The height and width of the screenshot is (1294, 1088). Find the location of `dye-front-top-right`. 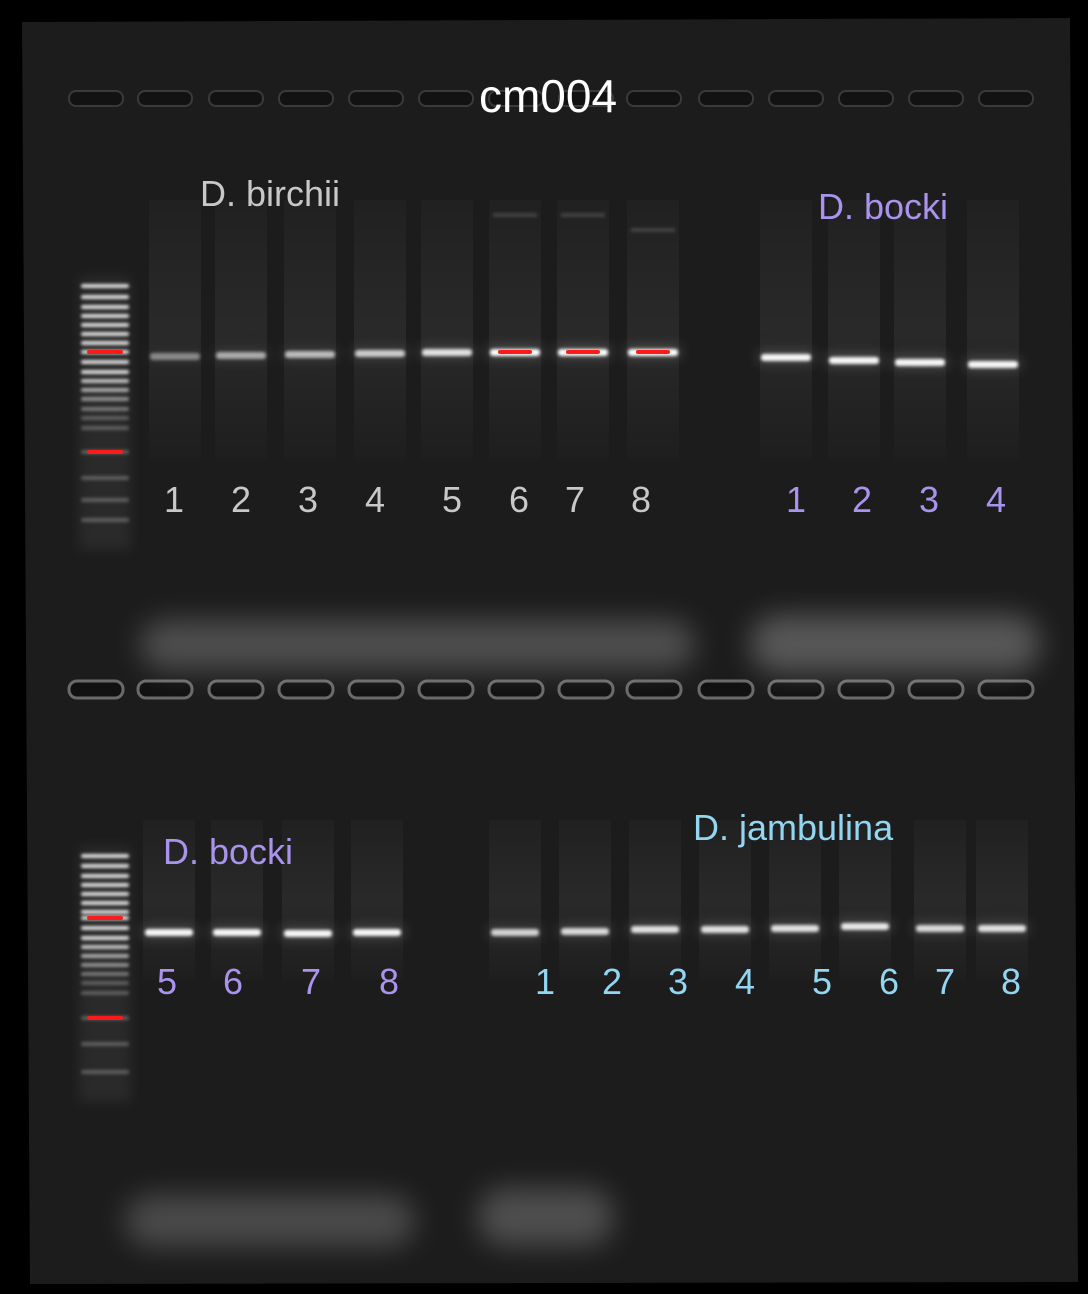

dye-front-top-right is located at coordinates (895, 644).